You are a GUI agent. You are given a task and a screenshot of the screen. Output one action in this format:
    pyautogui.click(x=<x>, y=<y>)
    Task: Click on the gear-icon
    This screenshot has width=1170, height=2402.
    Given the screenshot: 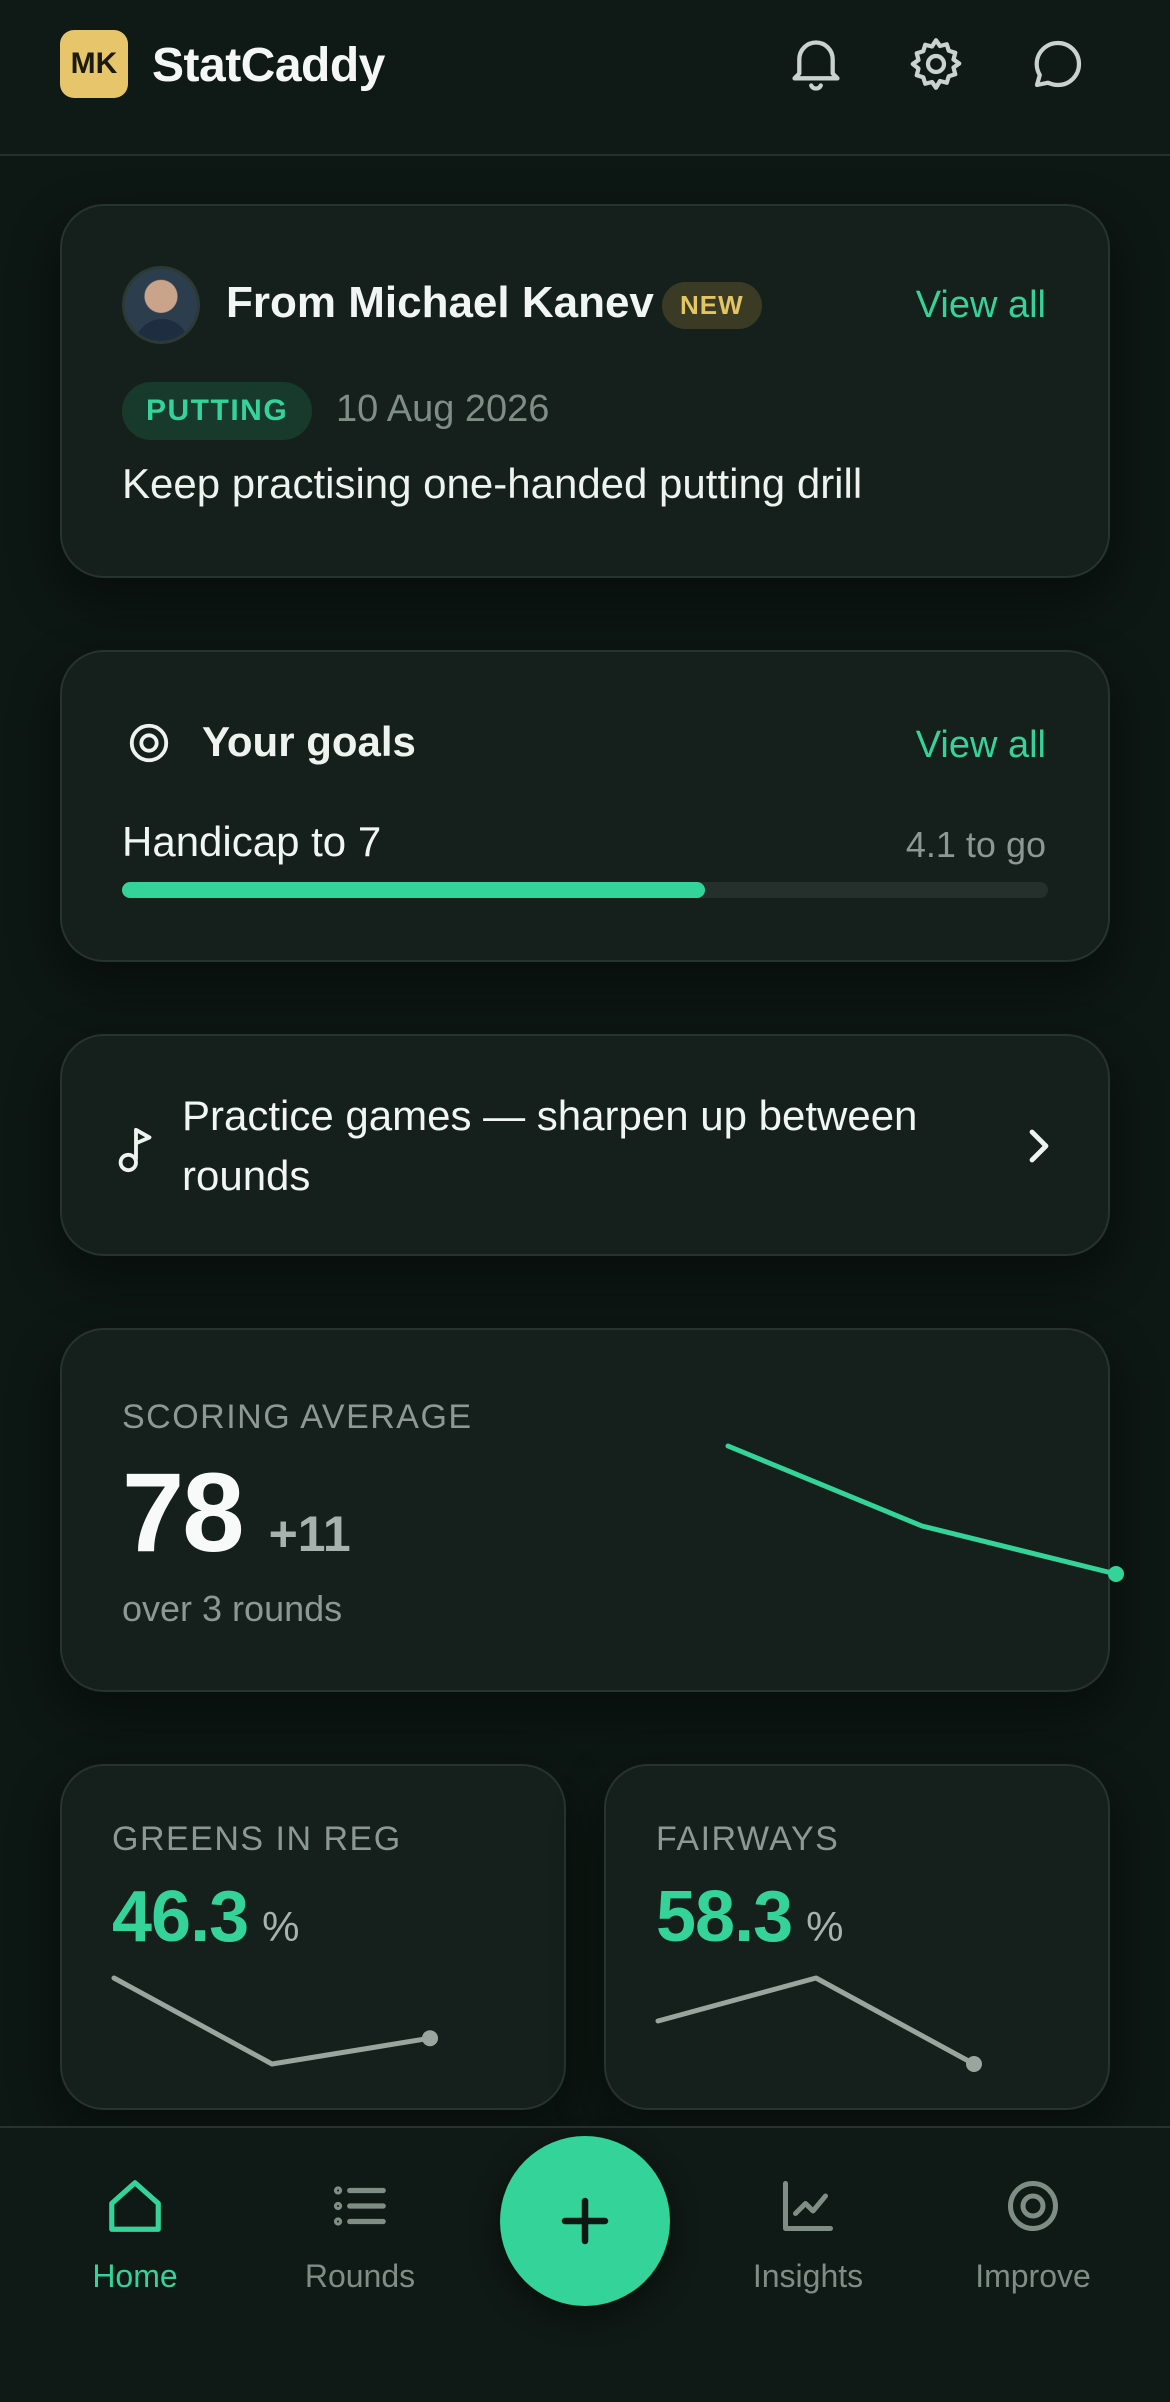 What is the action you would take?
    pyautogui.click(x=936, y=64)
    